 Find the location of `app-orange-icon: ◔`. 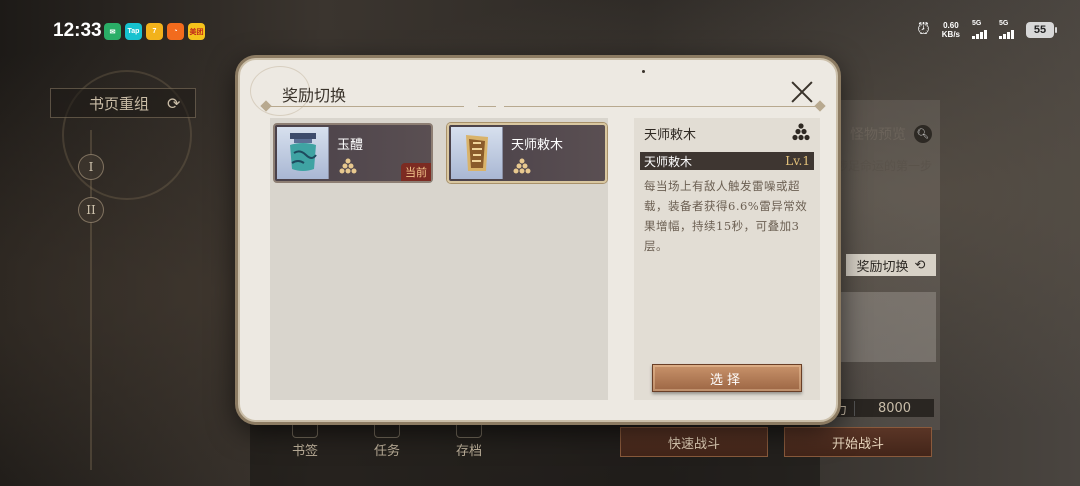

app-orange-icon: ◔ is located at coordinates (175, 31).